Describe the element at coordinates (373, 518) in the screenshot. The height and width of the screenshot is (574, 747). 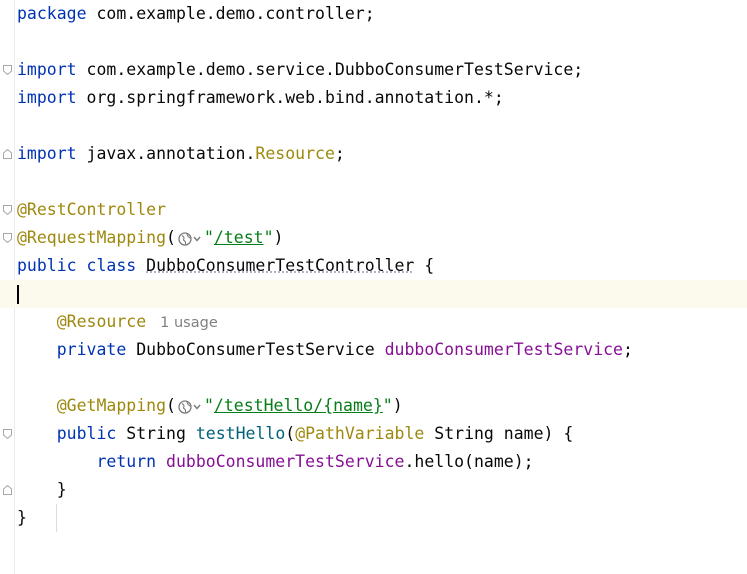
I see `code-line-19: }` at that location.